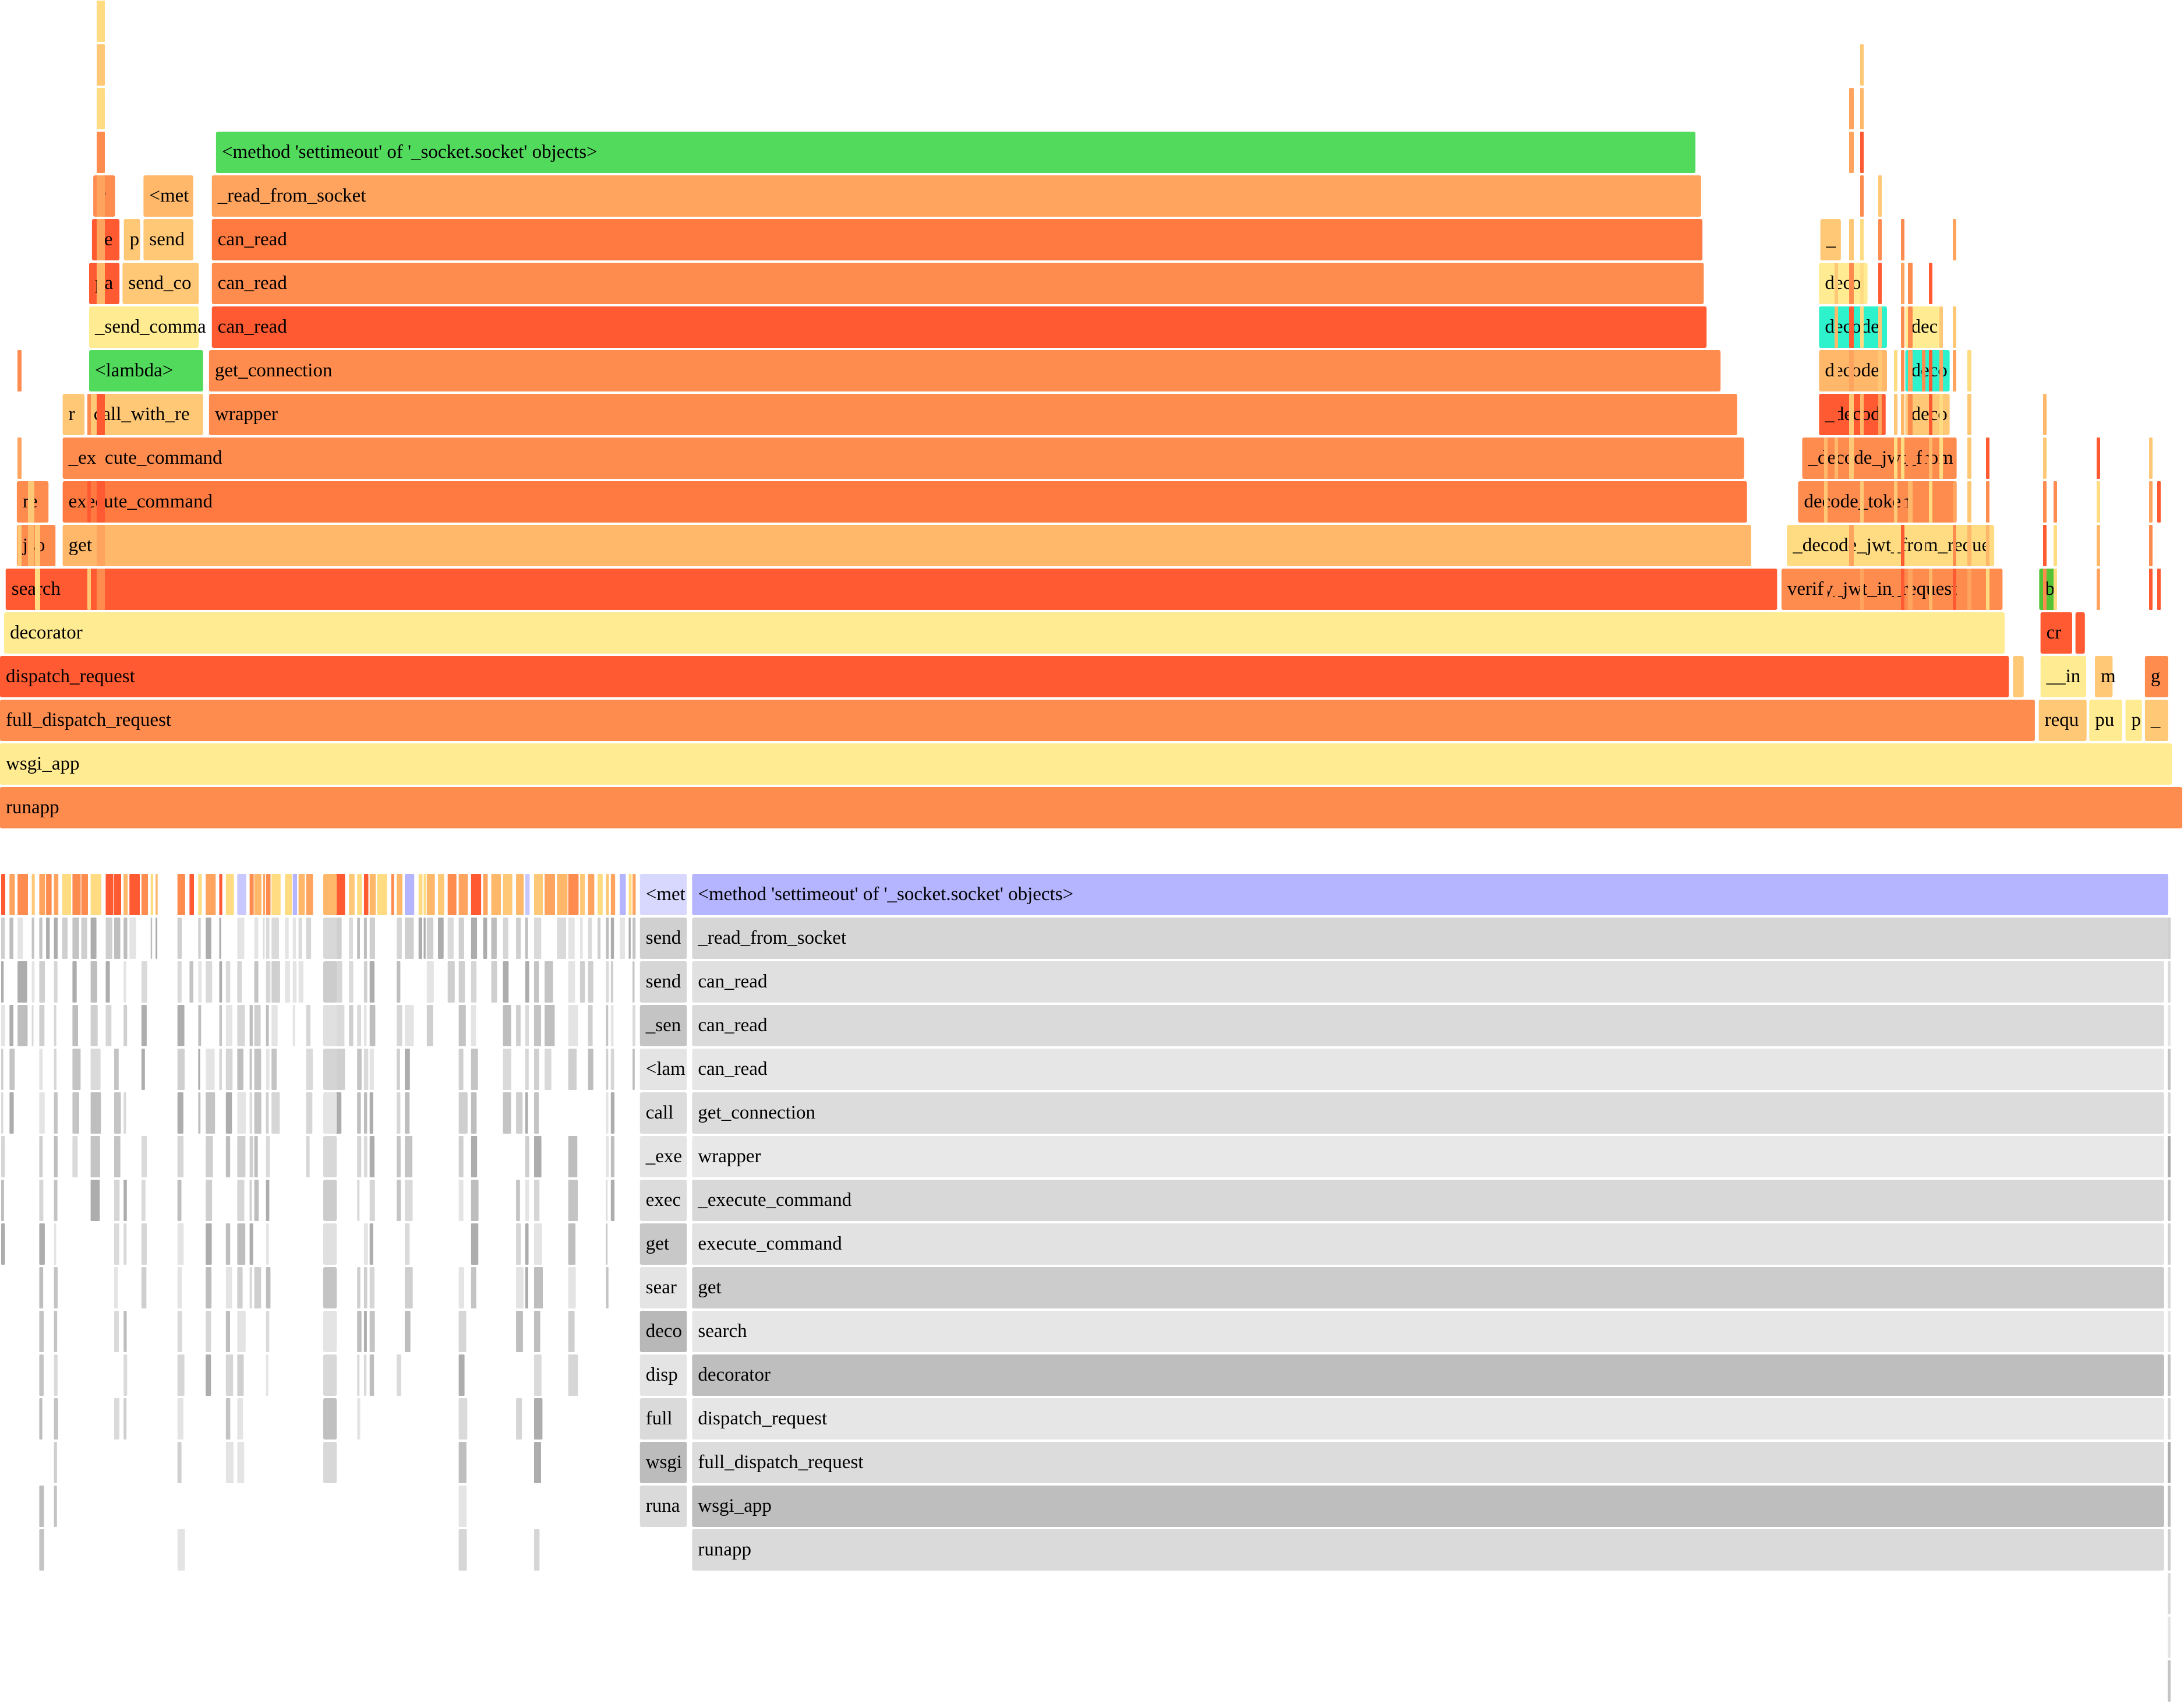 This screenshot has height=1704, width=2184. What do you see at coordinates (663, 1113) in the screenshot?
I see `lower-frame-call: call` at bounding box center [663, 1113].